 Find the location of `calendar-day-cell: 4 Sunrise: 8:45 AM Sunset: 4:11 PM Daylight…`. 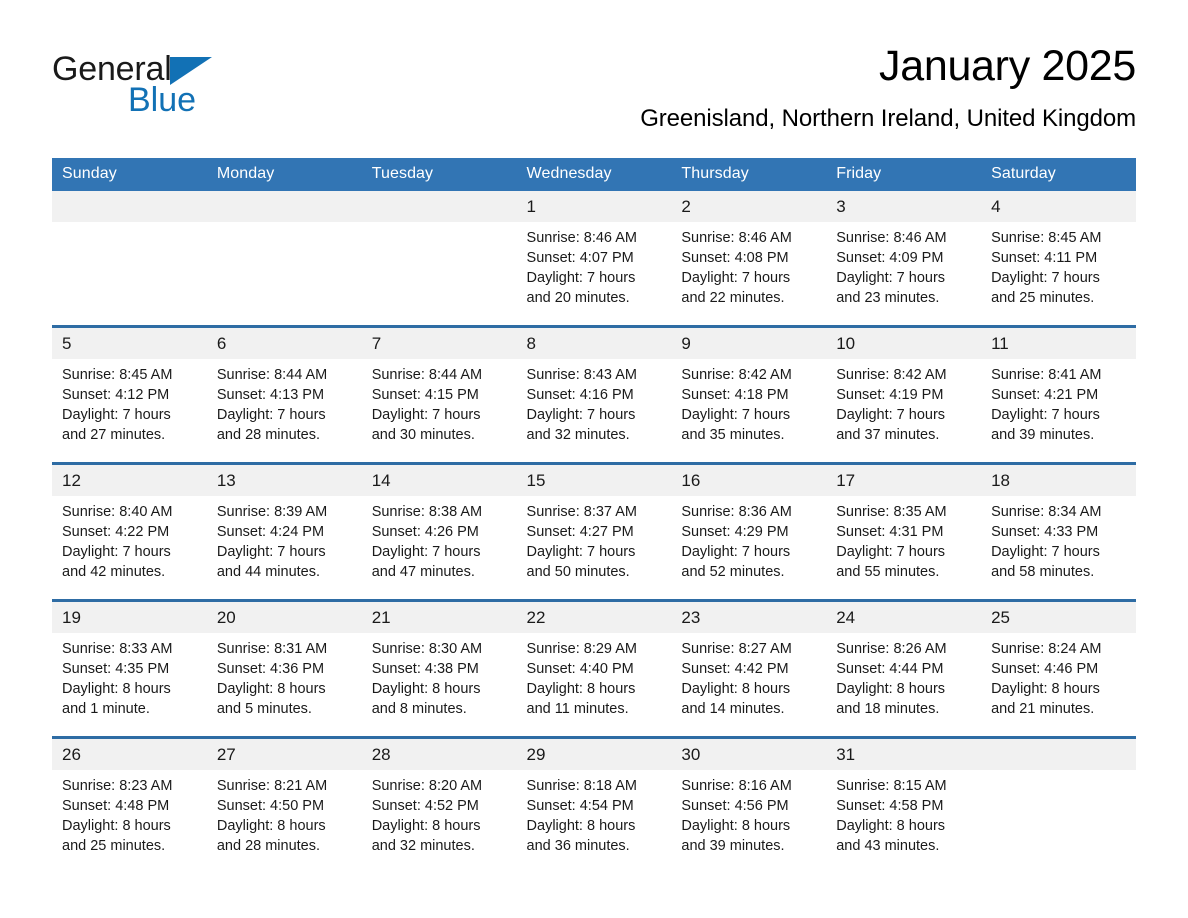

calendar-day-cell: 4 Sunrise: 8:45 AM Sunset: 4:11 PM Daylight… is located at coordinates (1058, 259).